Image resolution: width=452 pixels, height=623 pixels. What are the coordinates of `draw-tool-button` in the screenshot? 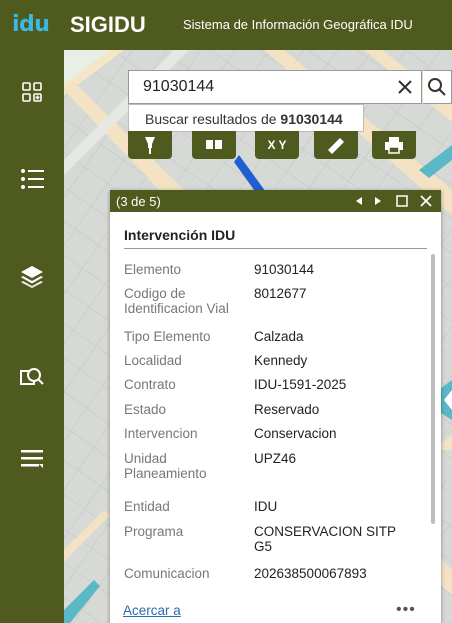 It's located at (150, 145).